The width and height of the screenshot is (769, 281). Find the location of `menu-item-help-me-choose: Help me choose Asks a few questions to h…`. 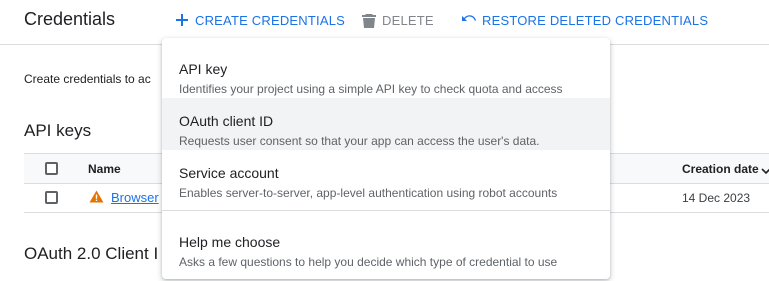

menu-item-help-me-choose: Help me choose Asks a few questions to h… is located at coordinates (386, 245).